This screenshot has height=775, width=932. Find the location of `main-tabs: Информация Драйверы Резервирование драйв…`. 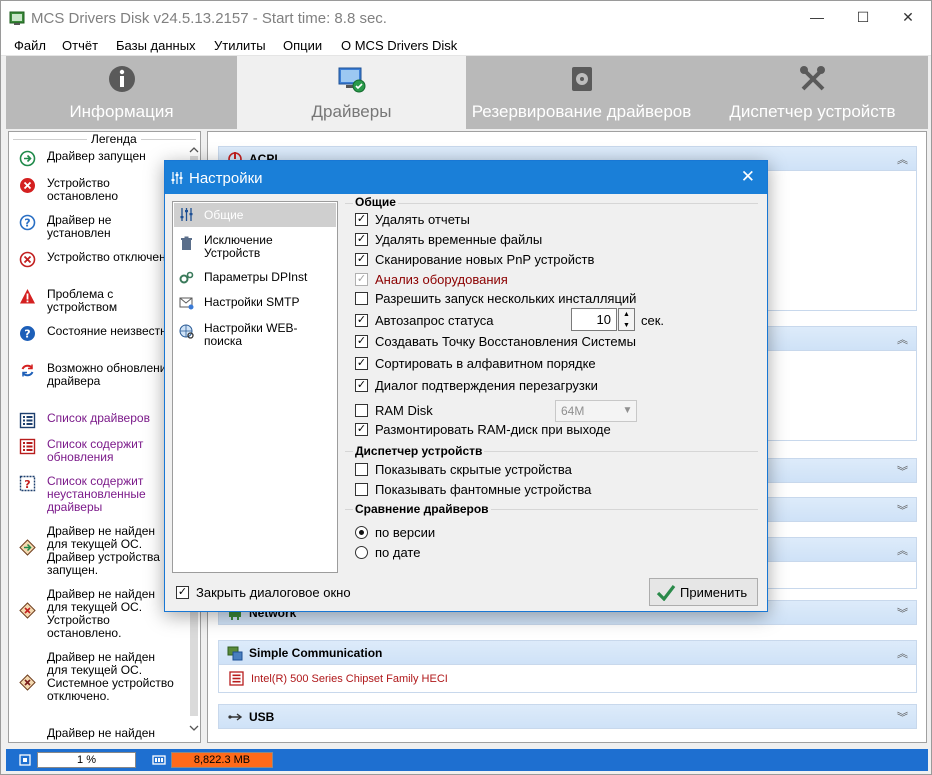

main-tabs: Информация Драйверы Резервирование драйв… is located at coordinates (467, 92).